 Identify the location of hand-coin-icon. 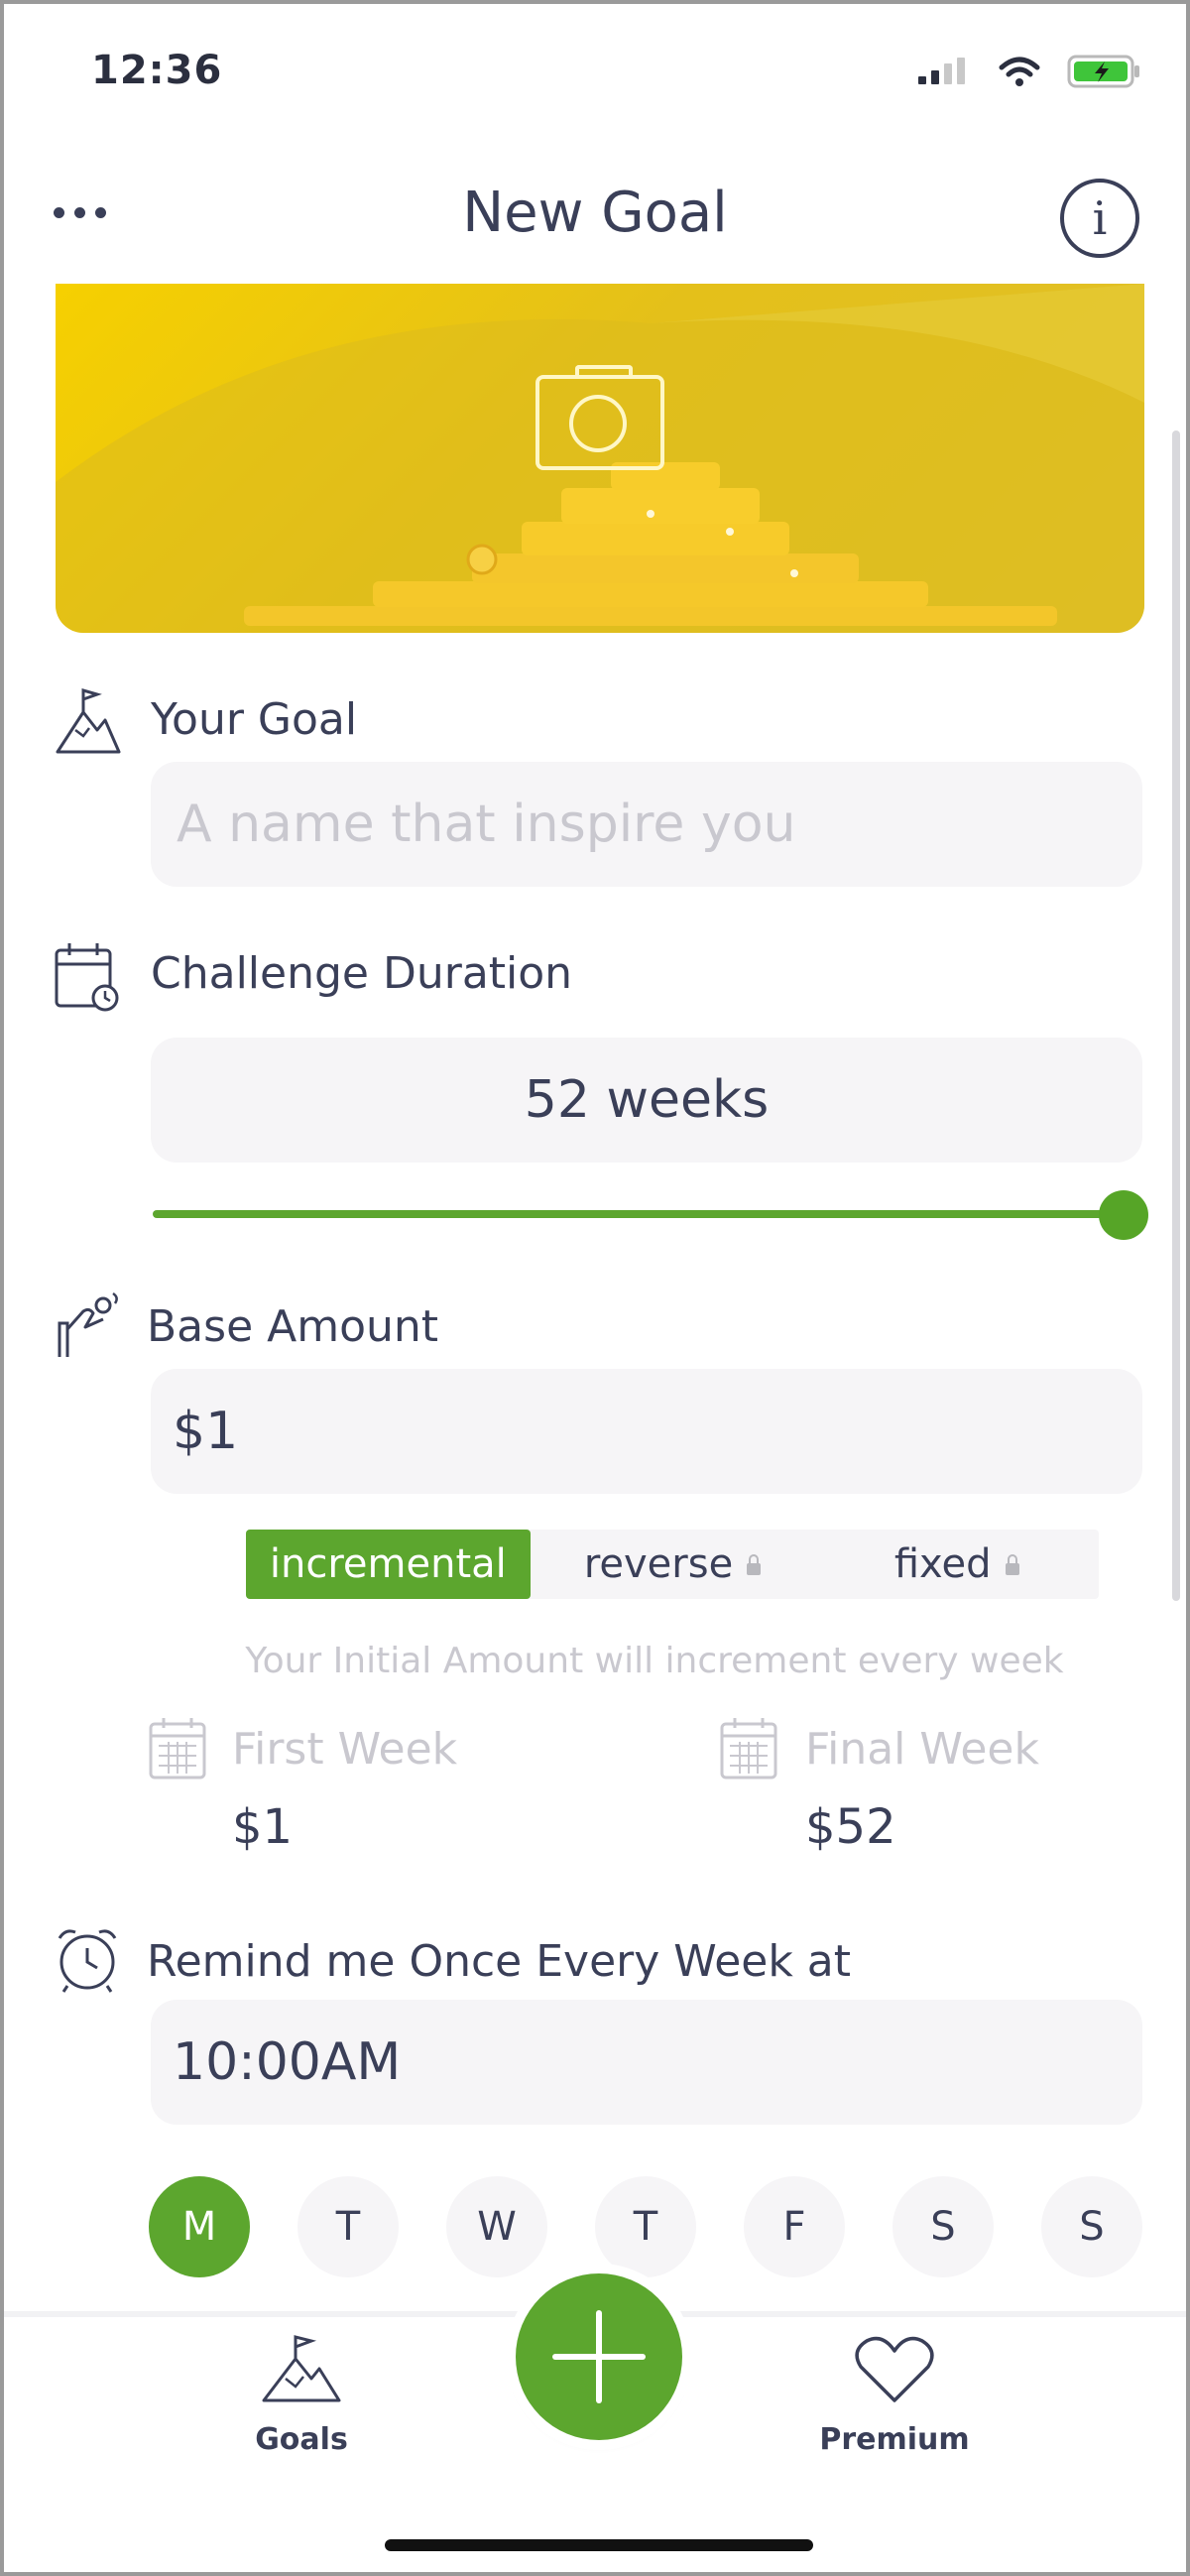
(88, 1324).